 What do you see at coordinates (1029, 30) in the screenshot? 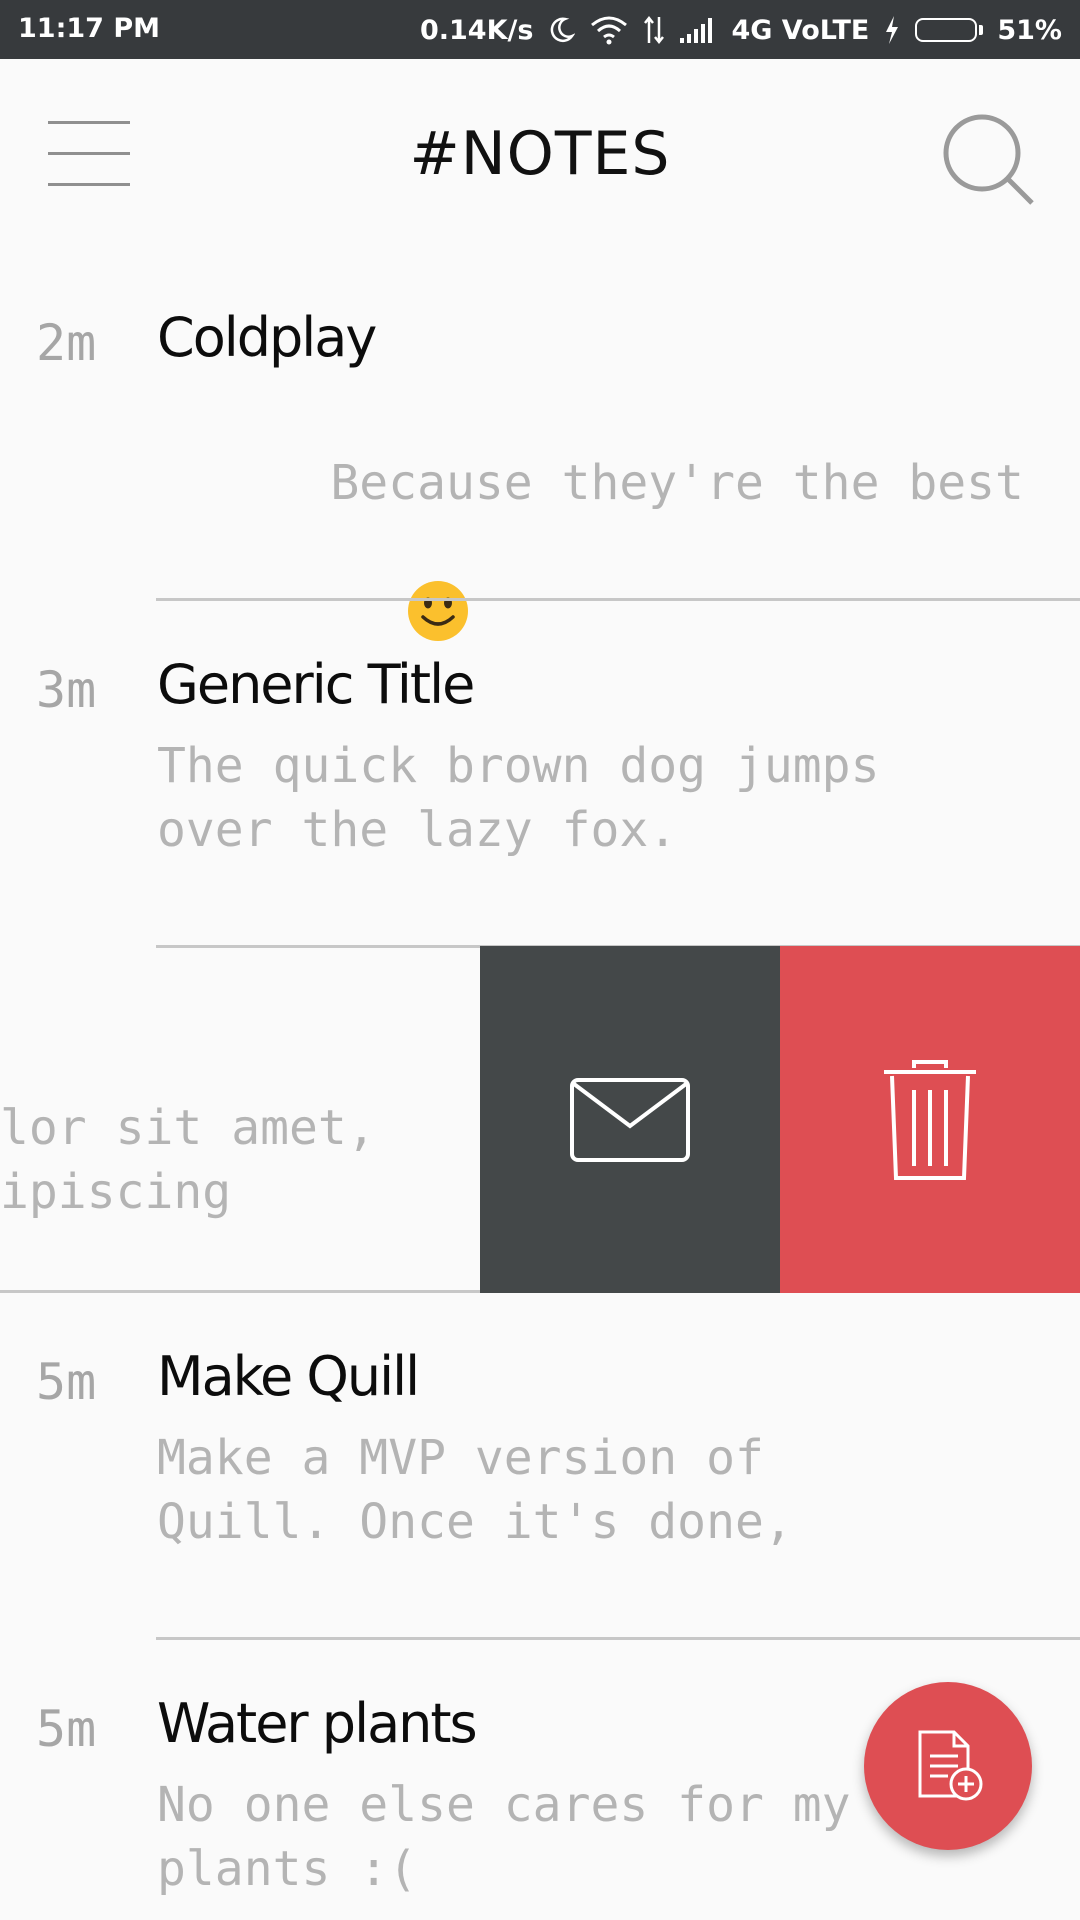
I see `battery-percent: 51%` at bounding box center [1029, 30].